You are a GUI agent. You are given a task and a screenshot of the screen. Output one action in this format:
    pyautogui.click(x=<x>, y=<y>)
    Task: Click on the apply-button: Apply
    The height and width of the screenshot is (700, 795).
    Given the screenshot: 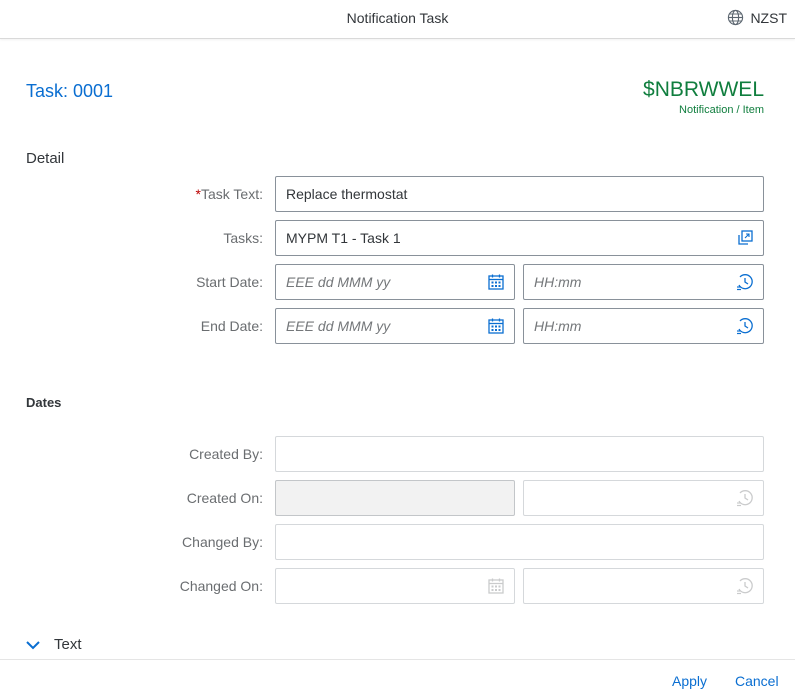 What is the action you would take?
    pyautogui.click(x=689, y=681)
    